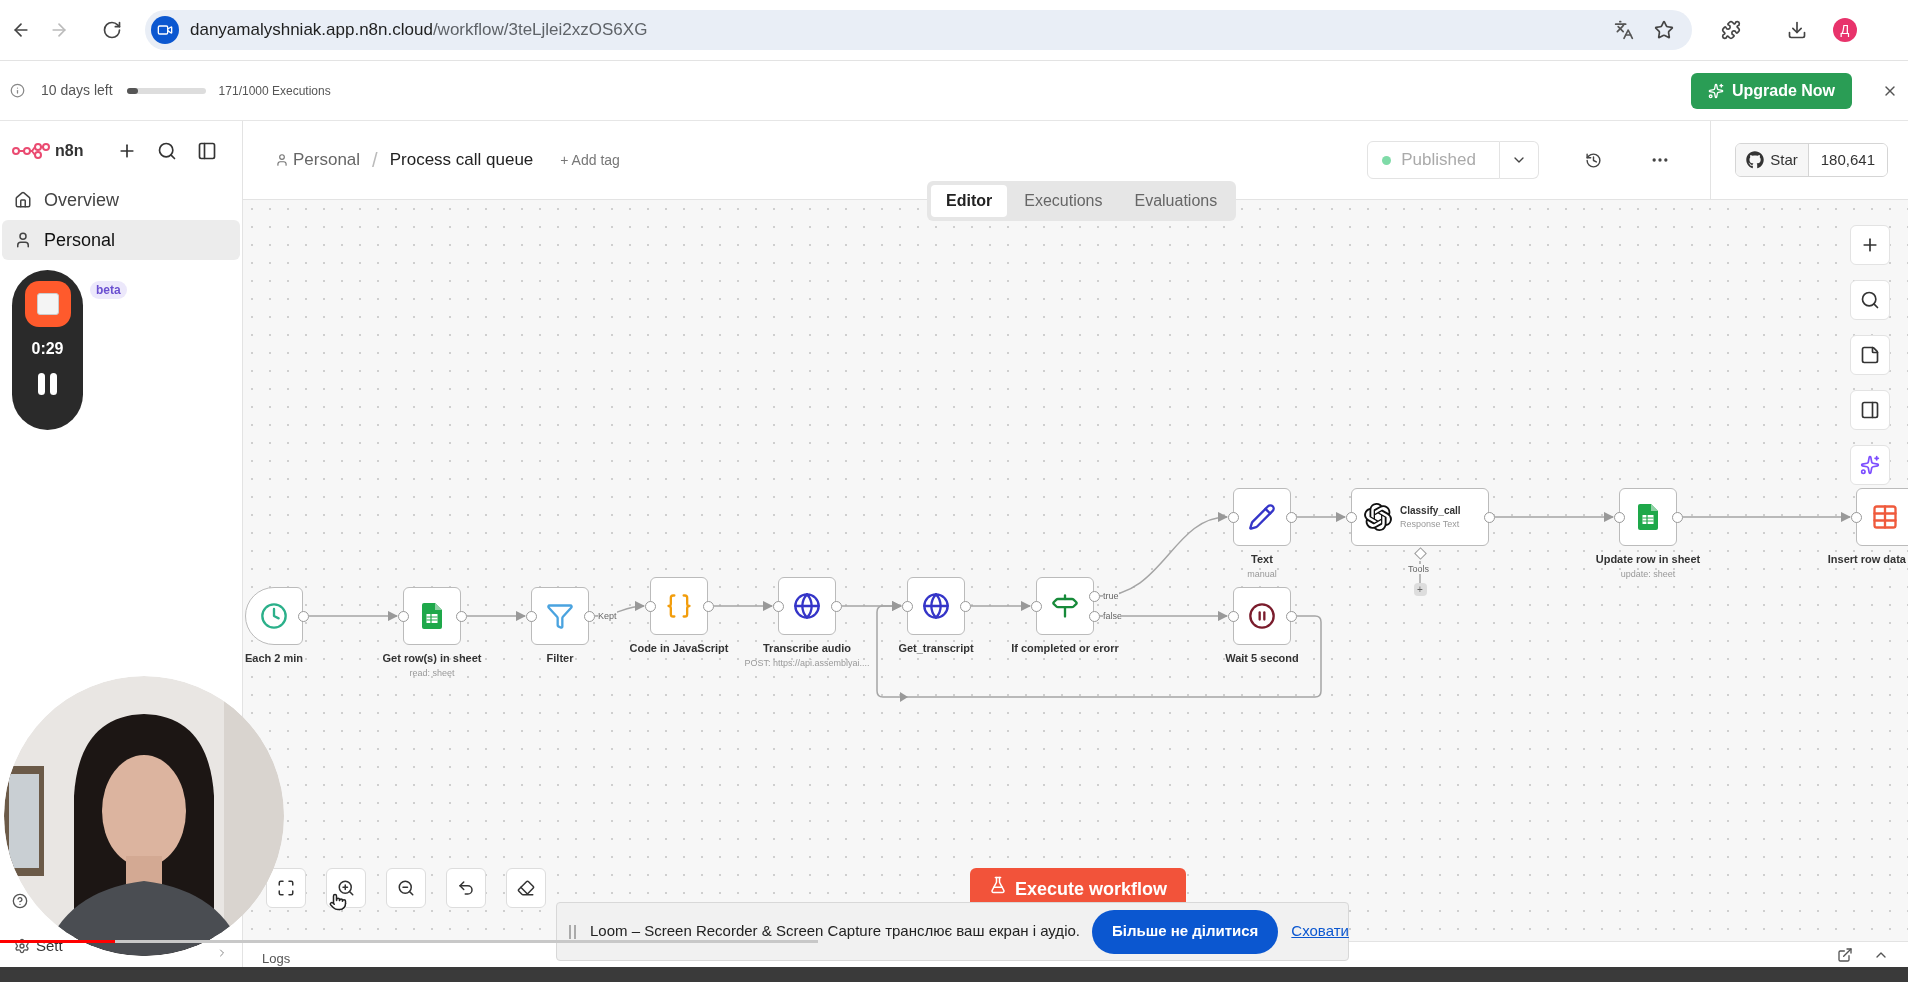 The image size is (1908, 982). I want to click on hide-link: Сховати, so click(1320, 931).